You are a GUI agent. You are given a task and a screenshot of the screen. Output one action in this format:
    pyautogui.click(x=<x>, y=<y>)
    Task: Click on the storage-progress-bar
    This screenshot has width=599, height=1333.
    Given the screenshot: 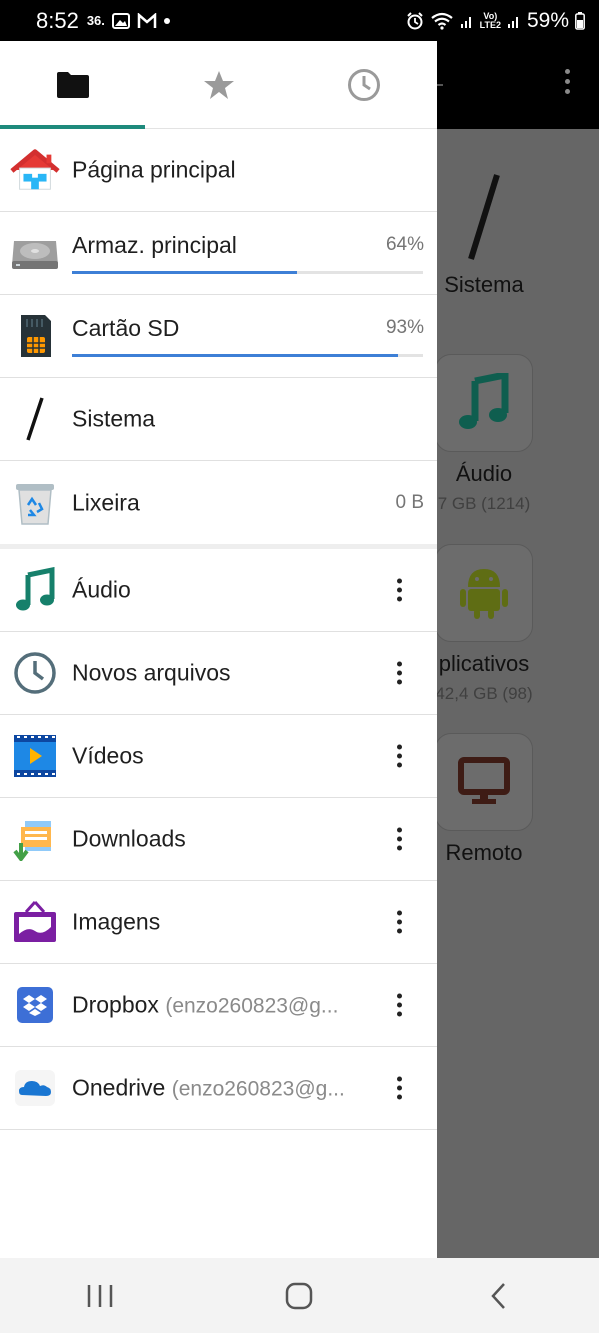 What is the action you would take?
    pyautogui.click(x=247, y=272)
    